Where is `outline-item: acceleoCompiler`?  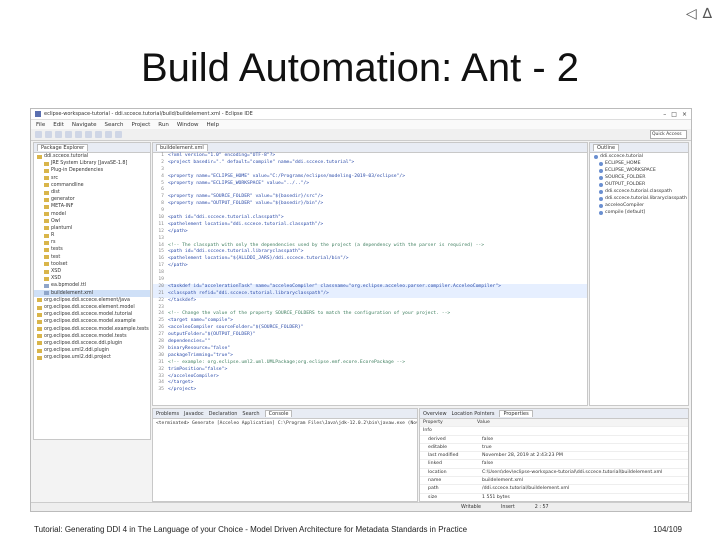
outline-item: acceleoCompiler is located at coordinates (639, 205).